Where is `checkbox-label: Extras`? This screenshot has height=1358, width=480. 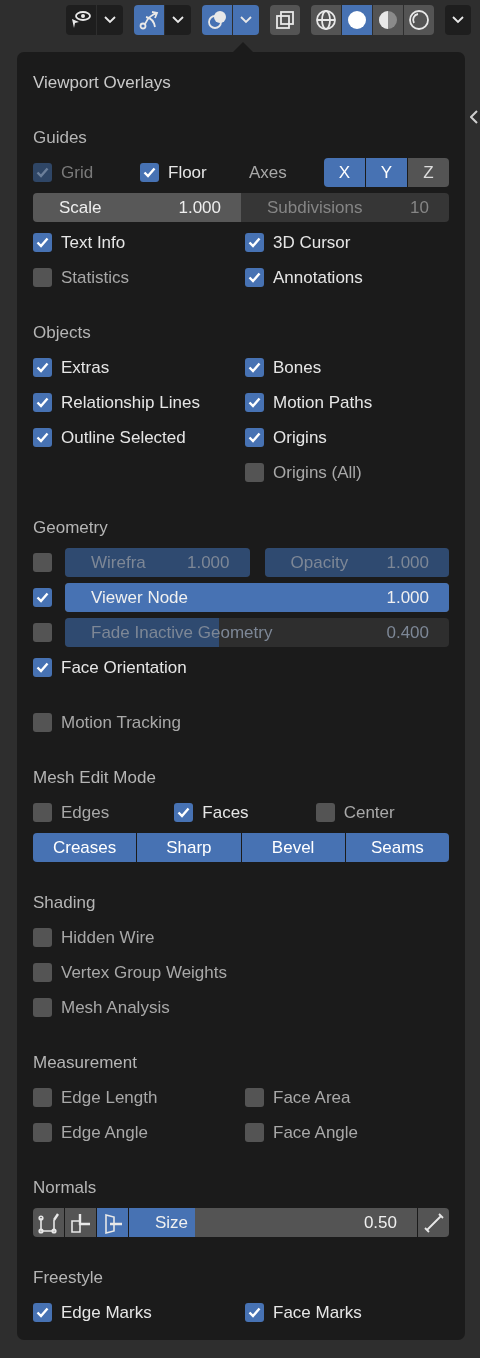 checkbox-label: Extras is located at coordinates (85, 367).